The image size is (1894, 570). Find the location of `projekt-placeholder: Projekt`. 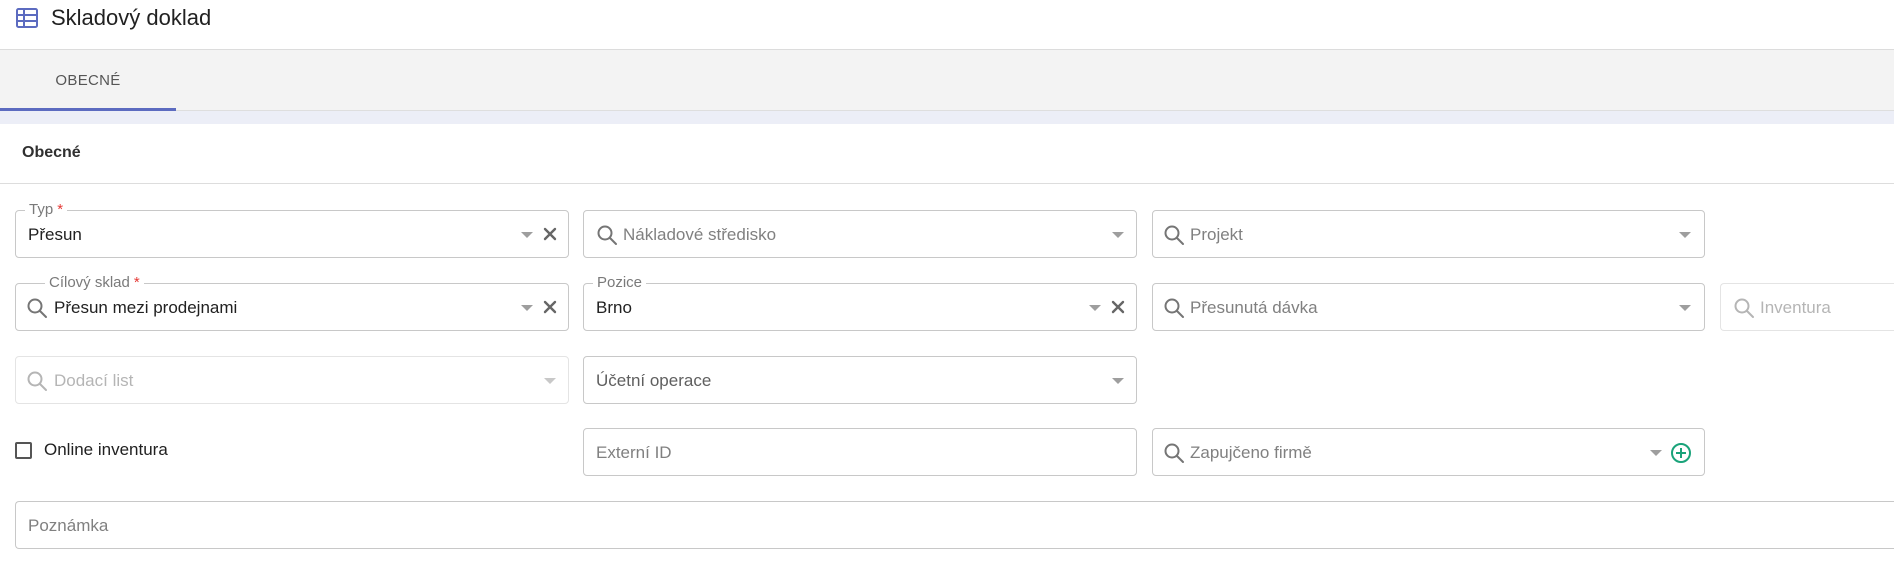

projekt-placeholder: Projekt is located at coordinates (1216, 234).